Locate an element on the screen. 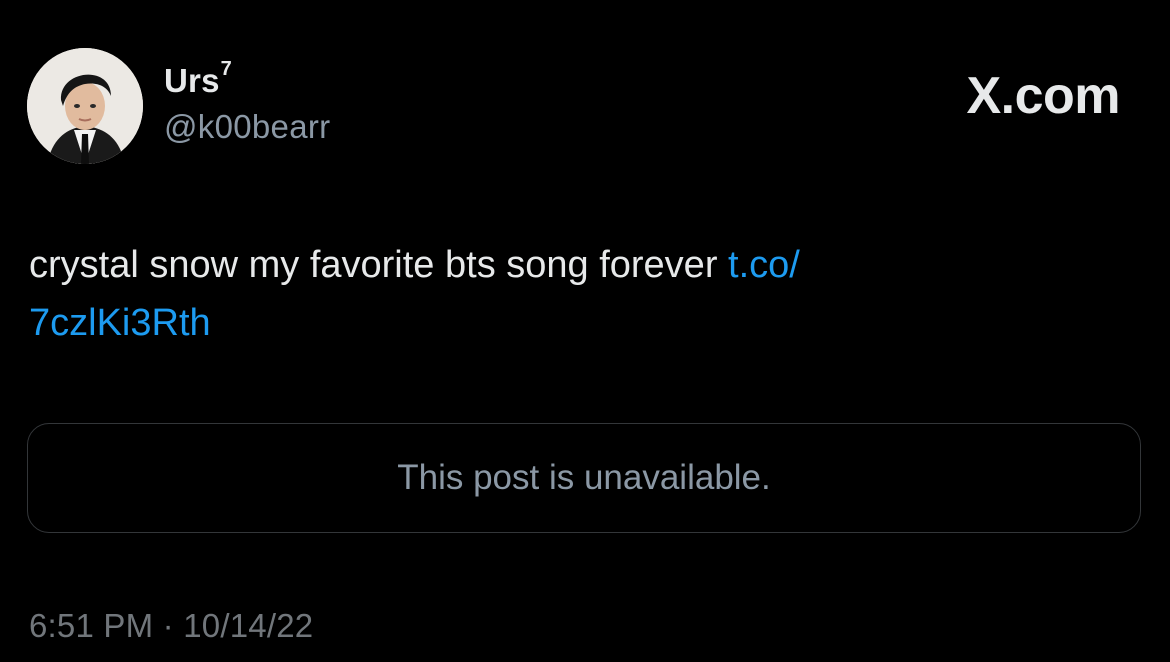 This screenshot has height=662, width=1170. avatar-photo is located at coordinates (85, 106).